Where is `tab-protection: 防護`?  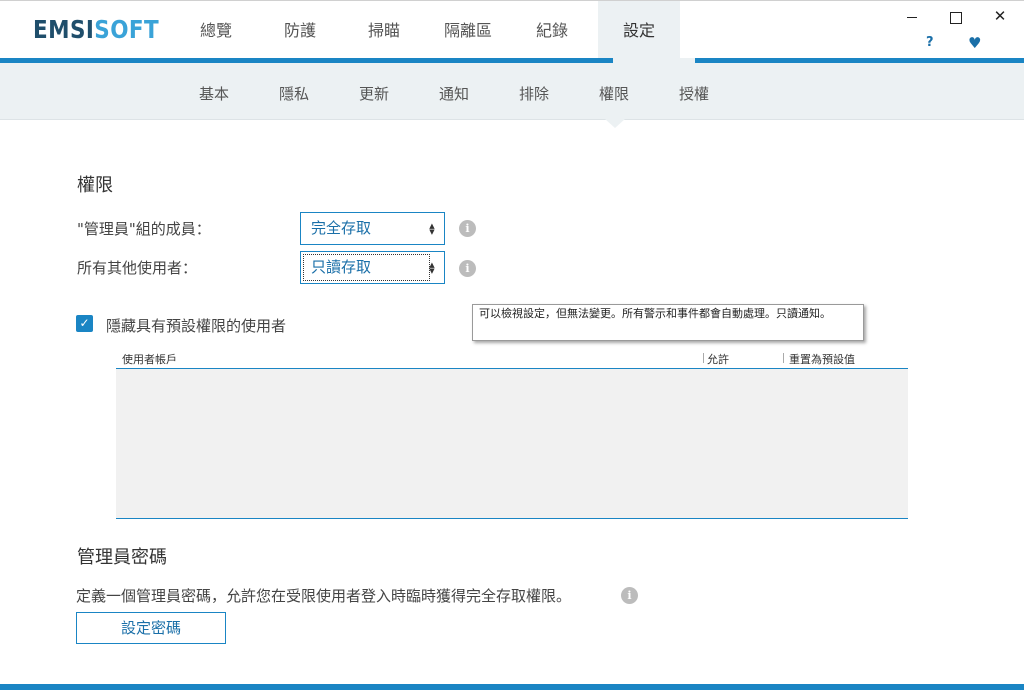 tab-protection: 防護 is located at coordinates (300, 30).